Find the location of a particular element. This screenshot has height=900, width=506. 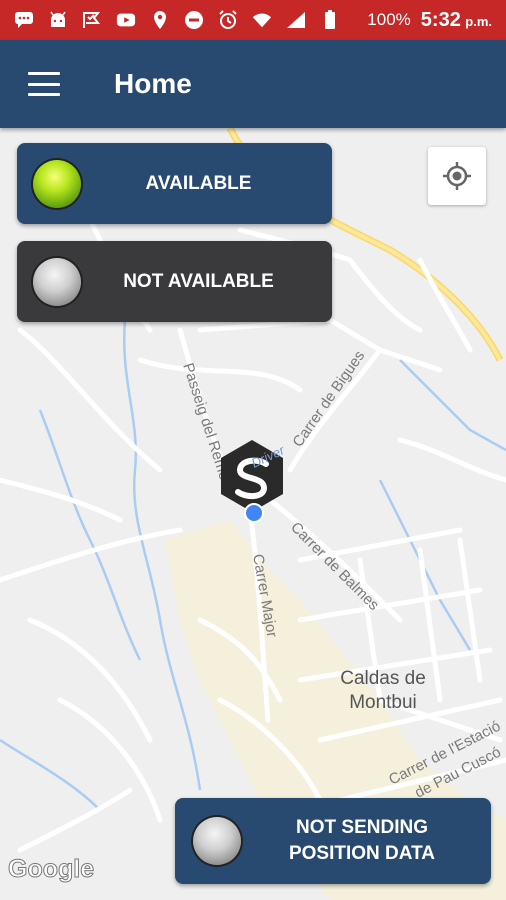

grey-status-light-icon is located at coordinates (57, 281).